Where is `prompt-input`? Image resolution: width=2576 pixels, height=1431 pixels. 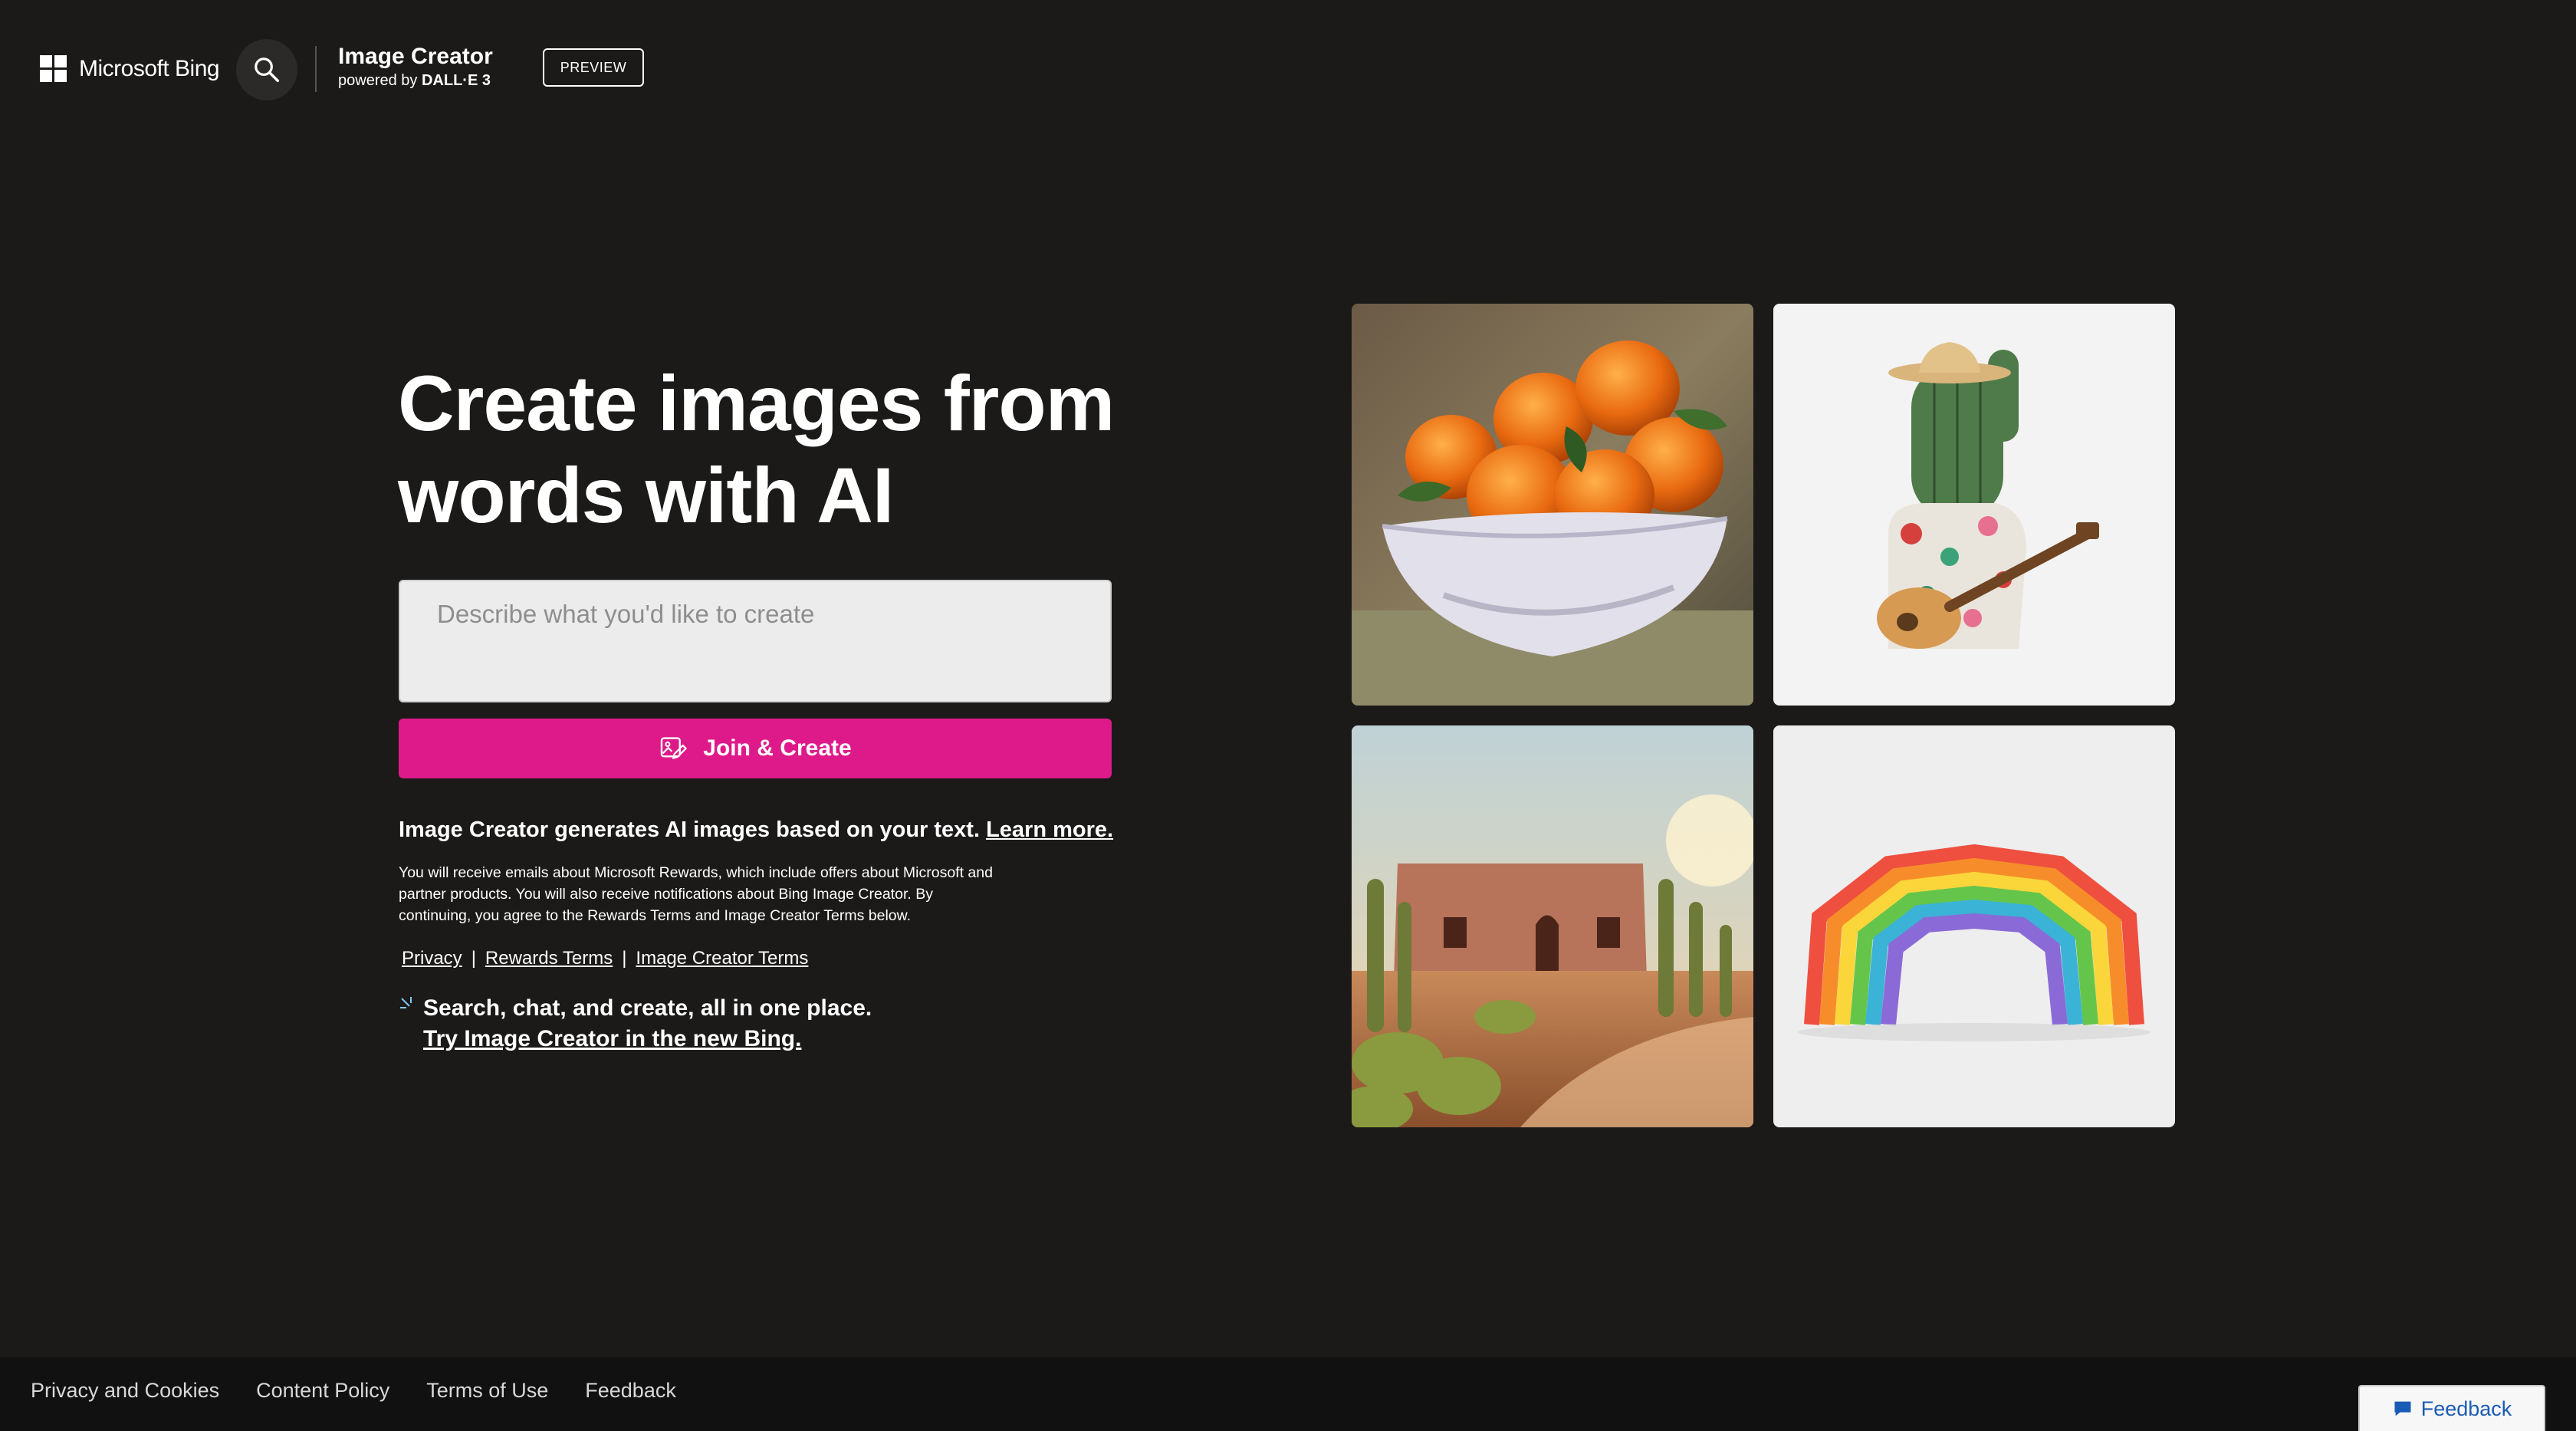
prompt-input is located at coordinates (755, 641).